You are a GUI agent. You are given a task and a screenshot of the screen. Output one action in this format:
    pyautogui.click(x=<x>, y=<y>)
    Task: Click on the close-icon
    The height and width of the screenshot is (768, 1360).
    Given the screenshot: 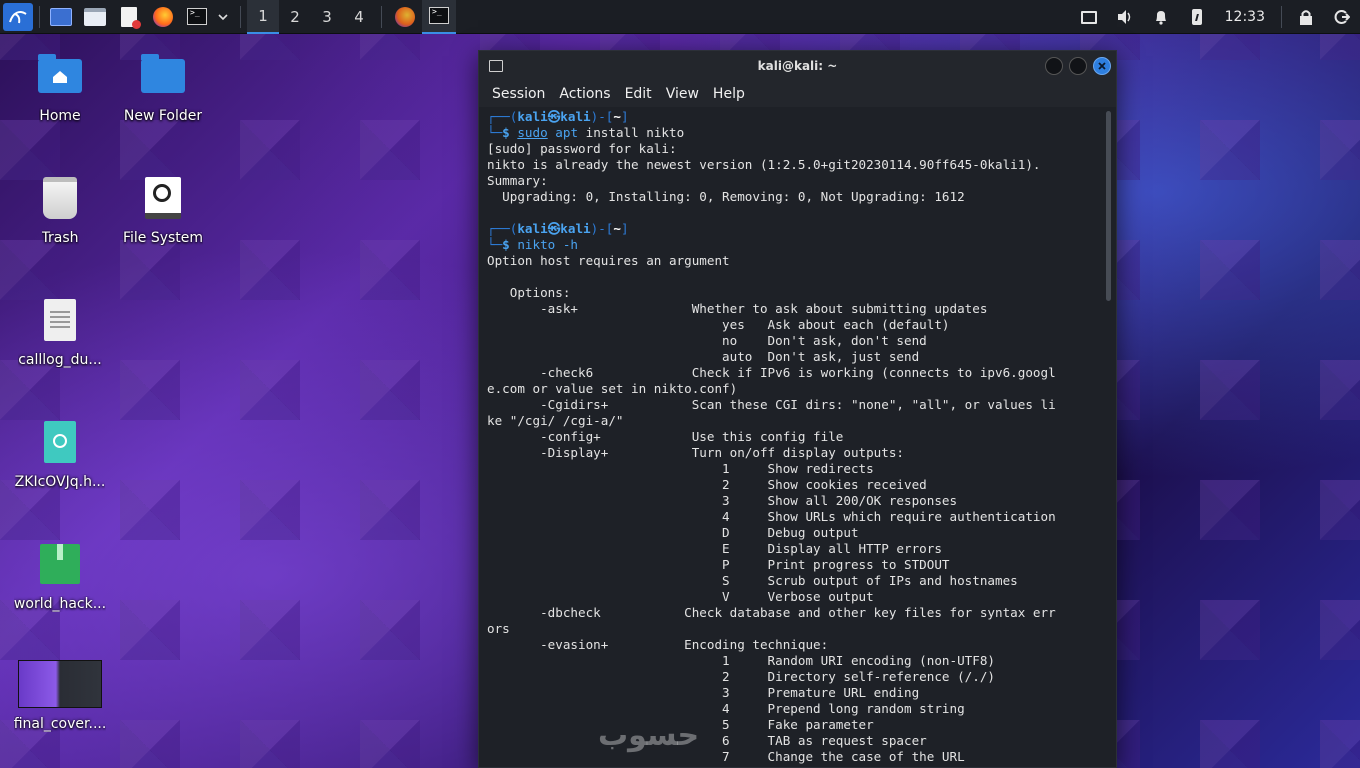 What is the action you would take?
    pyautogui.click(x=1102, y=66)
    